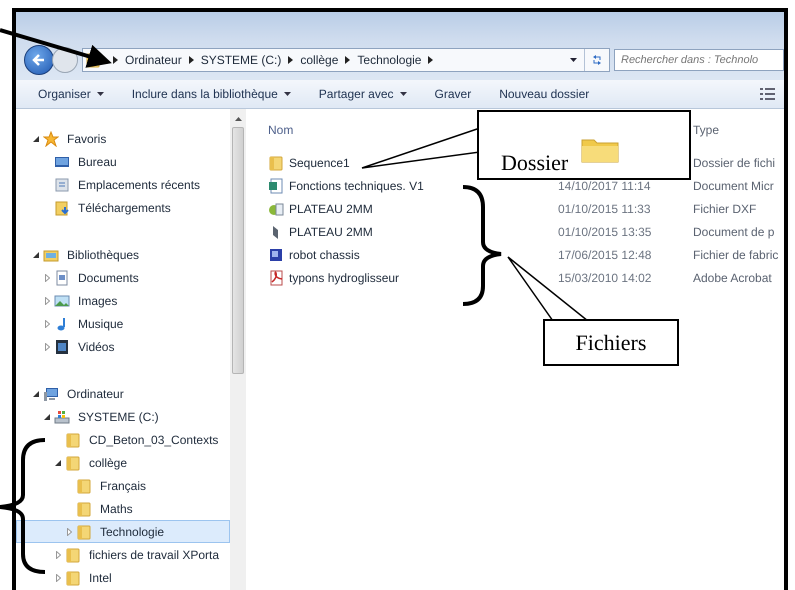 This screenshot has height=590, width=795. What do you see at coordinates (123, 531) in the screenshot?
I see `tree-item: Technologie` at bounding box center [123, 531].